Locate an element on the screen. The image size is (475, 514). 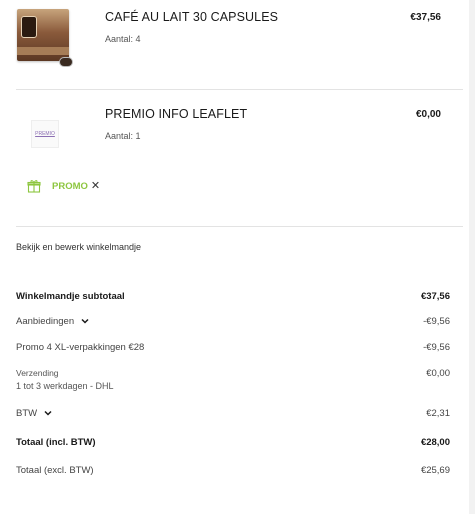
vat-label: BTW is located at coordinates (26, 413).